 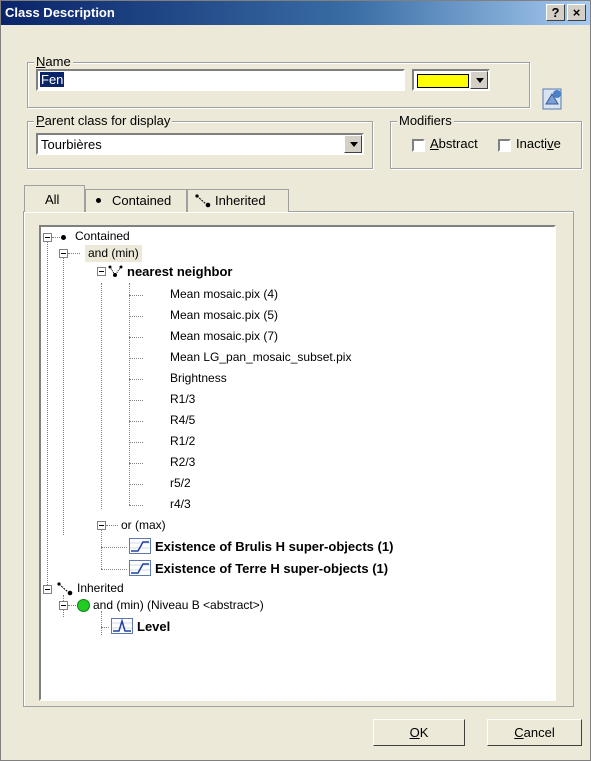 I want to click on help-button: ?, so click(x=555, y=12).